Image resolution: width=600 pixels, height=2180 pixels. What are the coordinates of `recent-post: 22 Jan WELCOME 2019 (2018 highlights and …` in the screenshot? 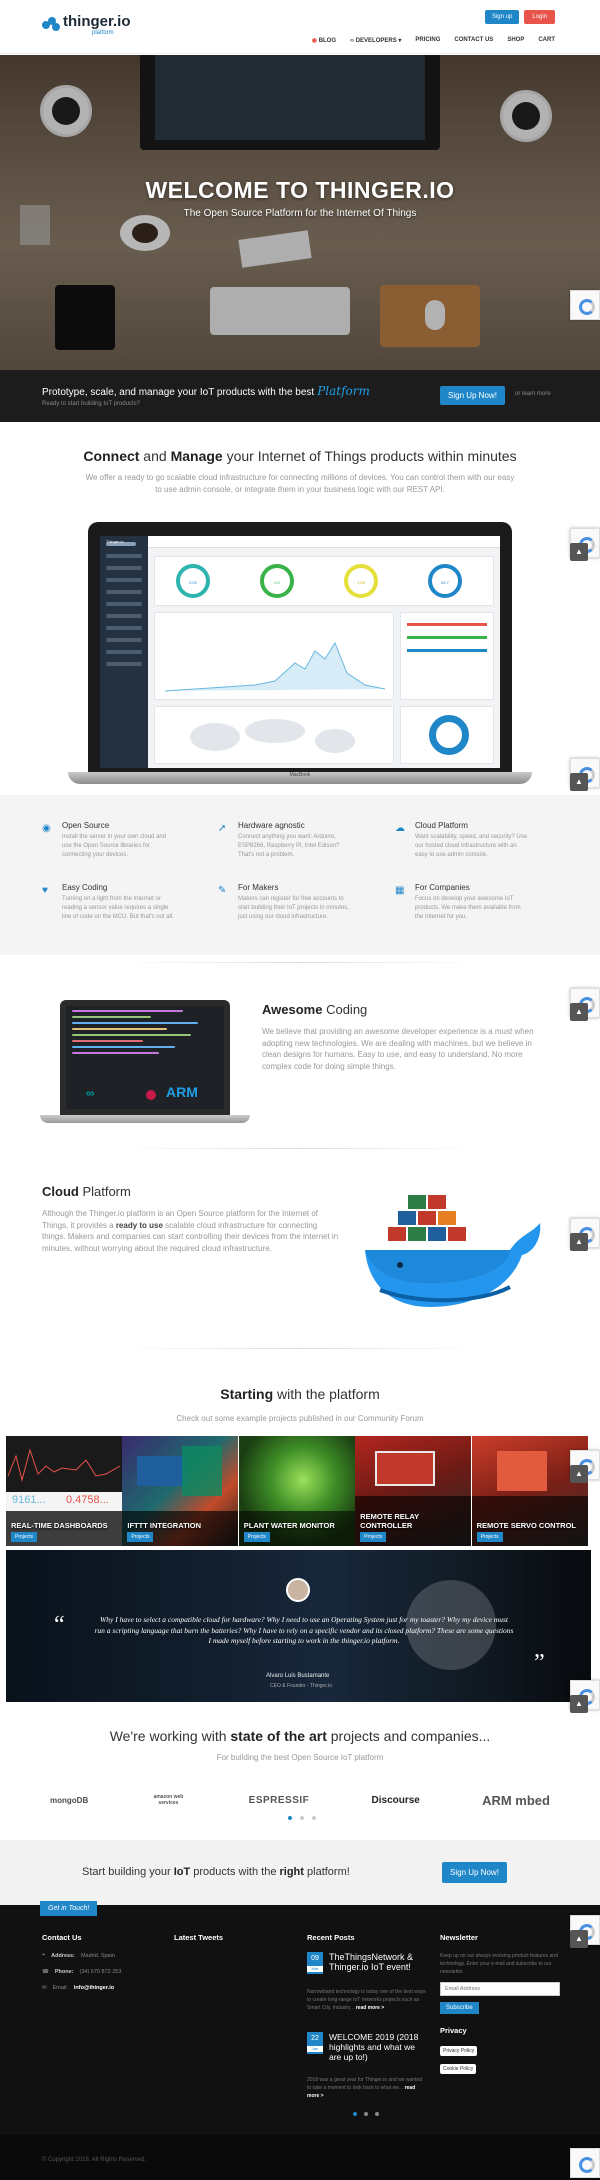 It's located at (367, 2072).